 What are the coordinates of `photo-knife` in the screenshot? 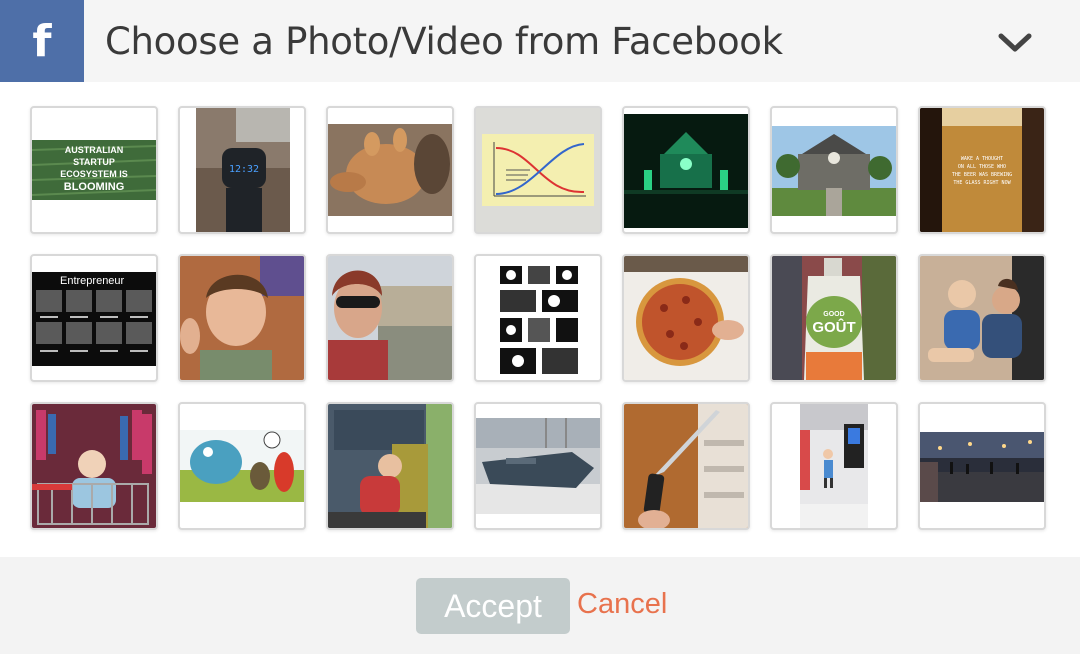 It's located at (686, 466).